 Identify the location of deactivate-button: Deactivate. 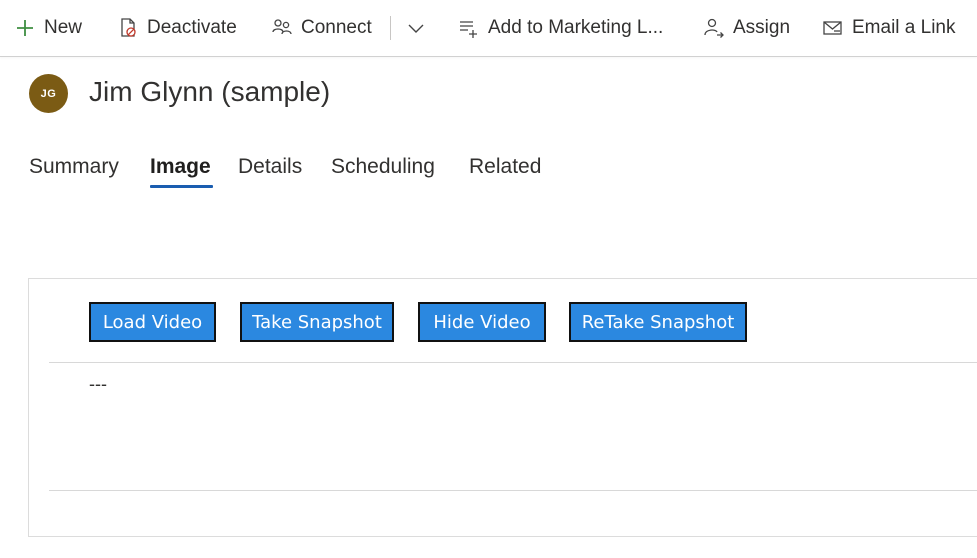
(177, 28).